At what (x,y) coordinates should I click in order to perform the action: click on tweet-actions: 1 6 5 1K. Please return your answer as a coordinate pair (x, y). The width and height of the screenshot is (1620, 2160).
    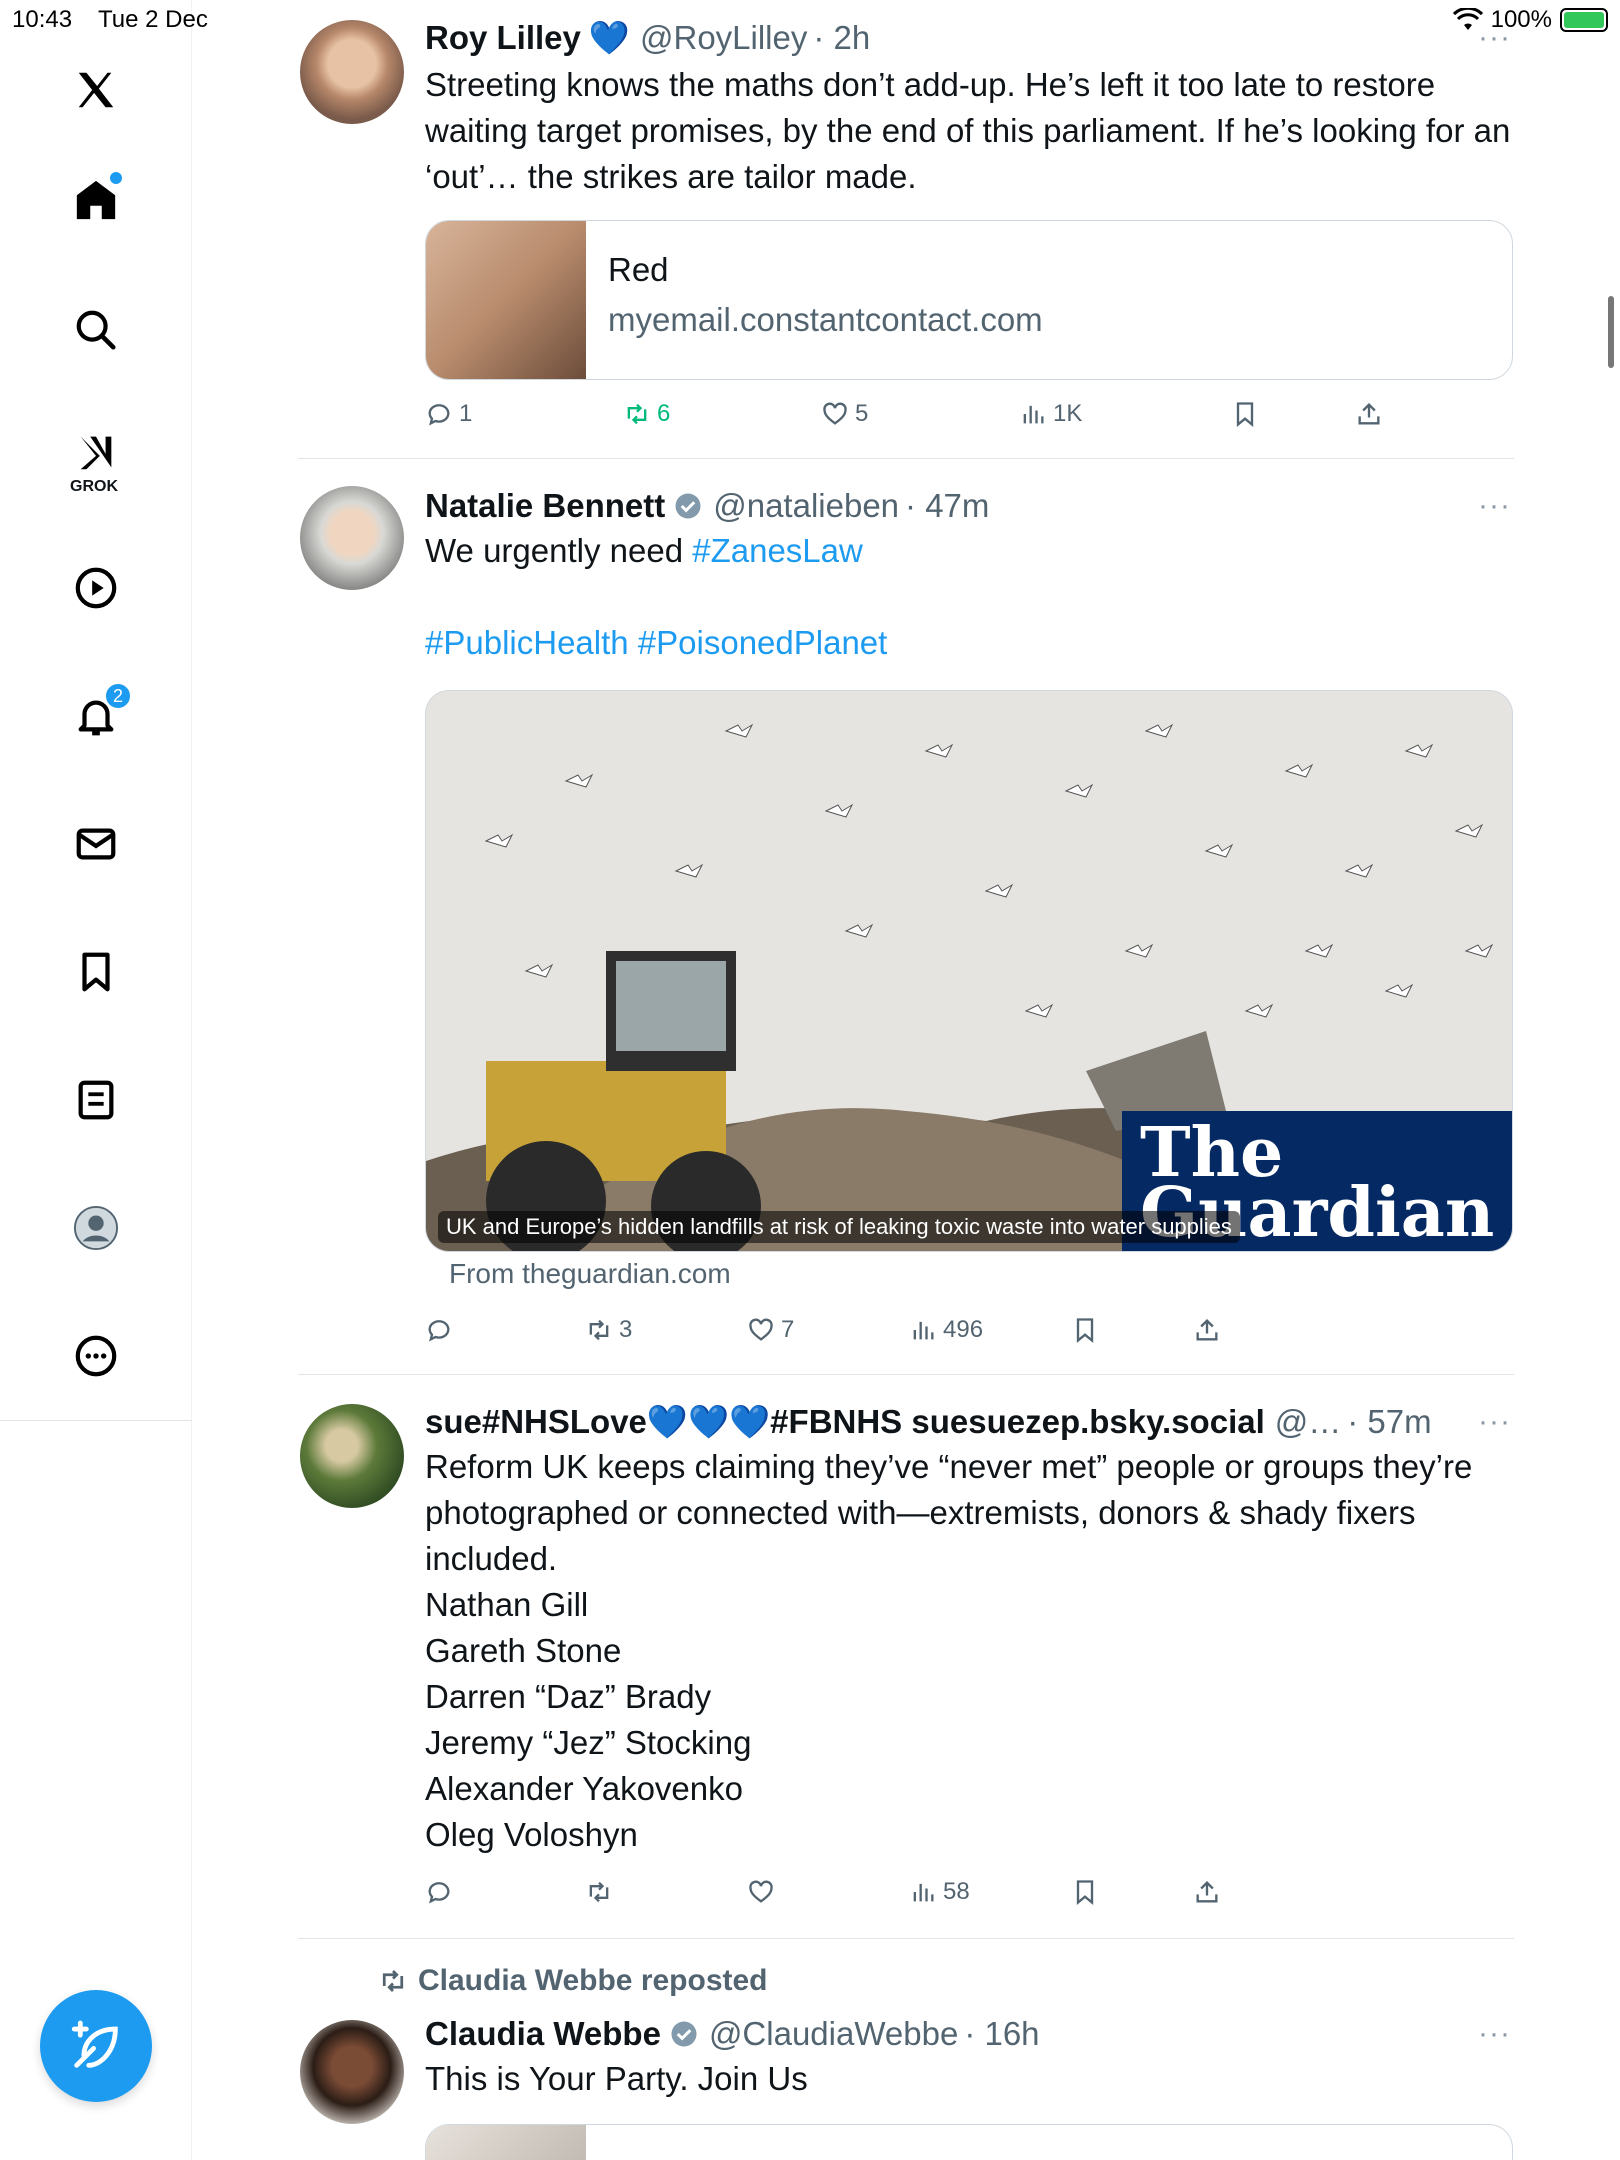
    Looking at the image, I should click on (970, 420).